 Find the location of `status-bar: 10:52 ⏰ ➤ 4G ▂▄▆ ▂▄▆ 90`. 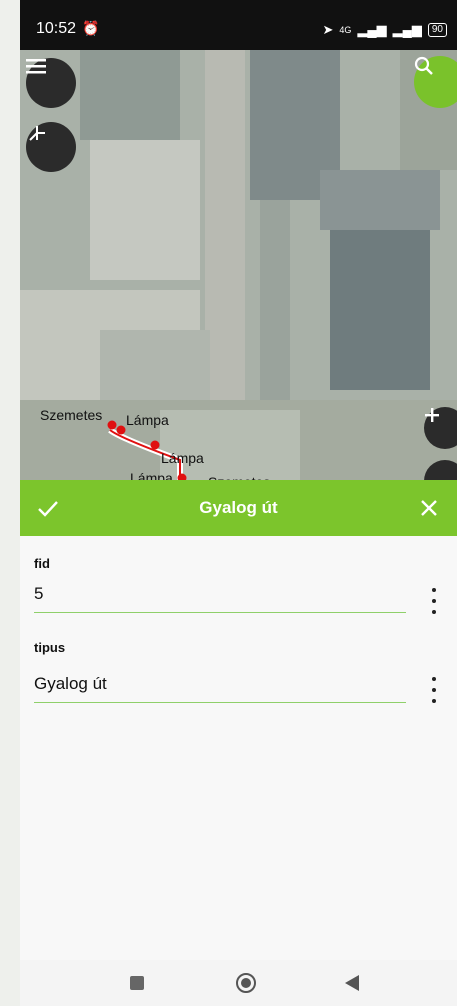

status-bar: 10:52 ⏰ ➤ 4G ▂▄▆ ▂▄▆ 90 is located at coordinates (238, 25).